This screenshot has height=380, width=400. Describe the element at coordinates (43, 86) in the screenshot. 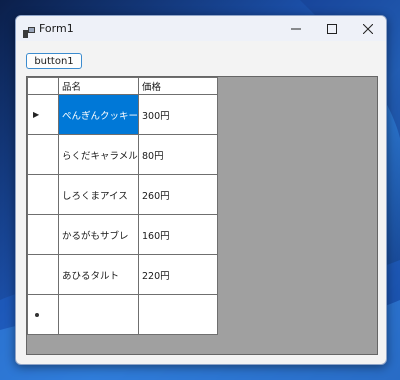

I see `top-left-header-cell` at that location.